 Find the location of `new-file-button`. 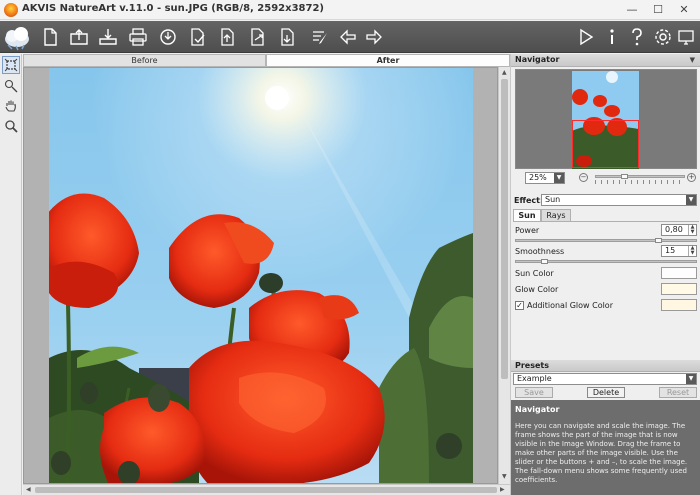

new-file-button is located at coordinates (50, 37).